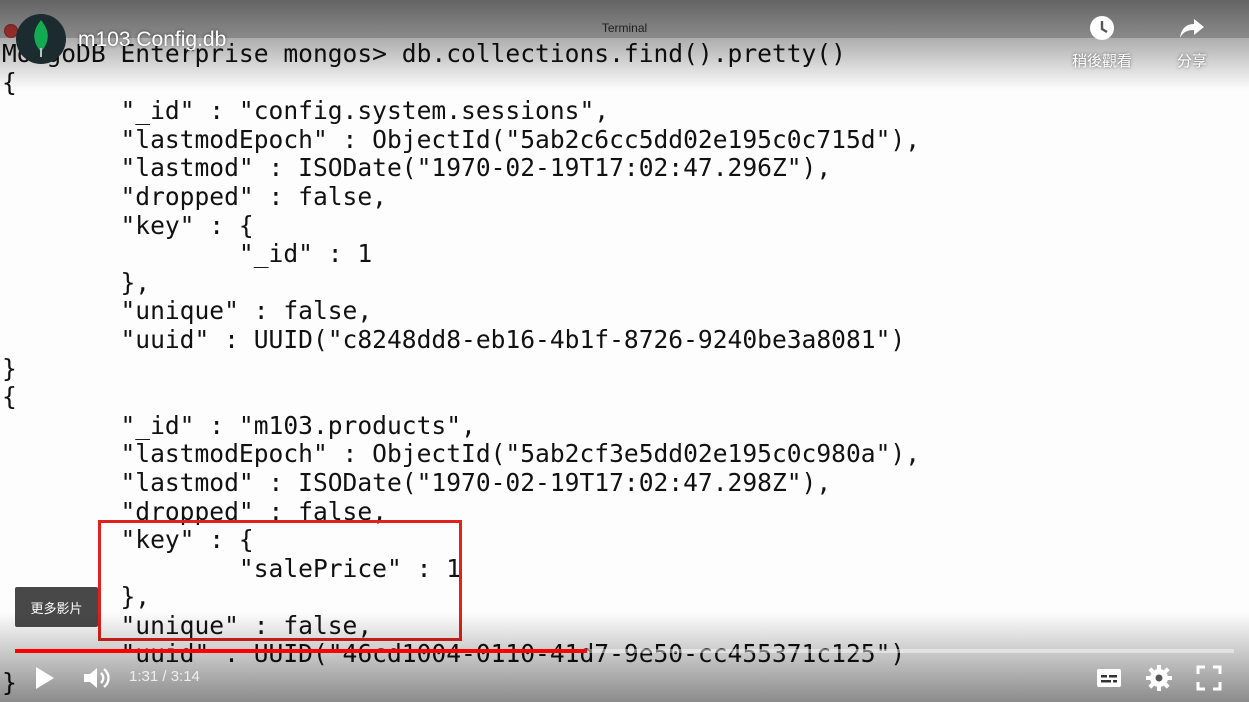 The height and width of the screenshot is (702, 1249). Describe the element at coordinates (1209, 678) in the screenshot. I see `fullscreen-icon` at that location.